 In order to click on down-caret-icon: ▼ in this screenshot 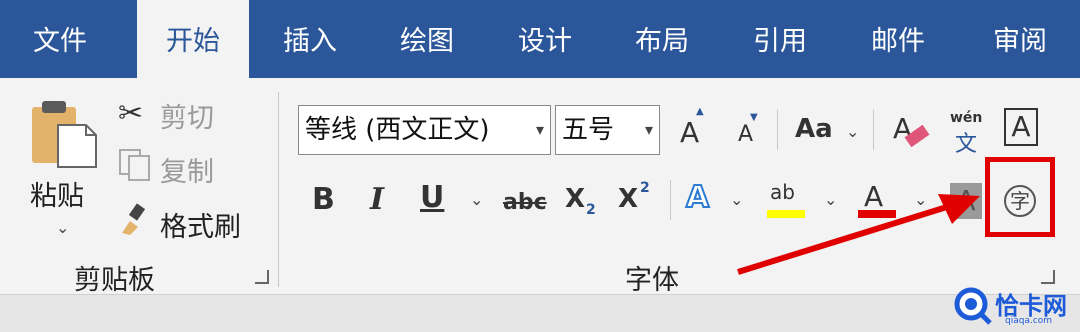, I will do `click(754, 117)`.